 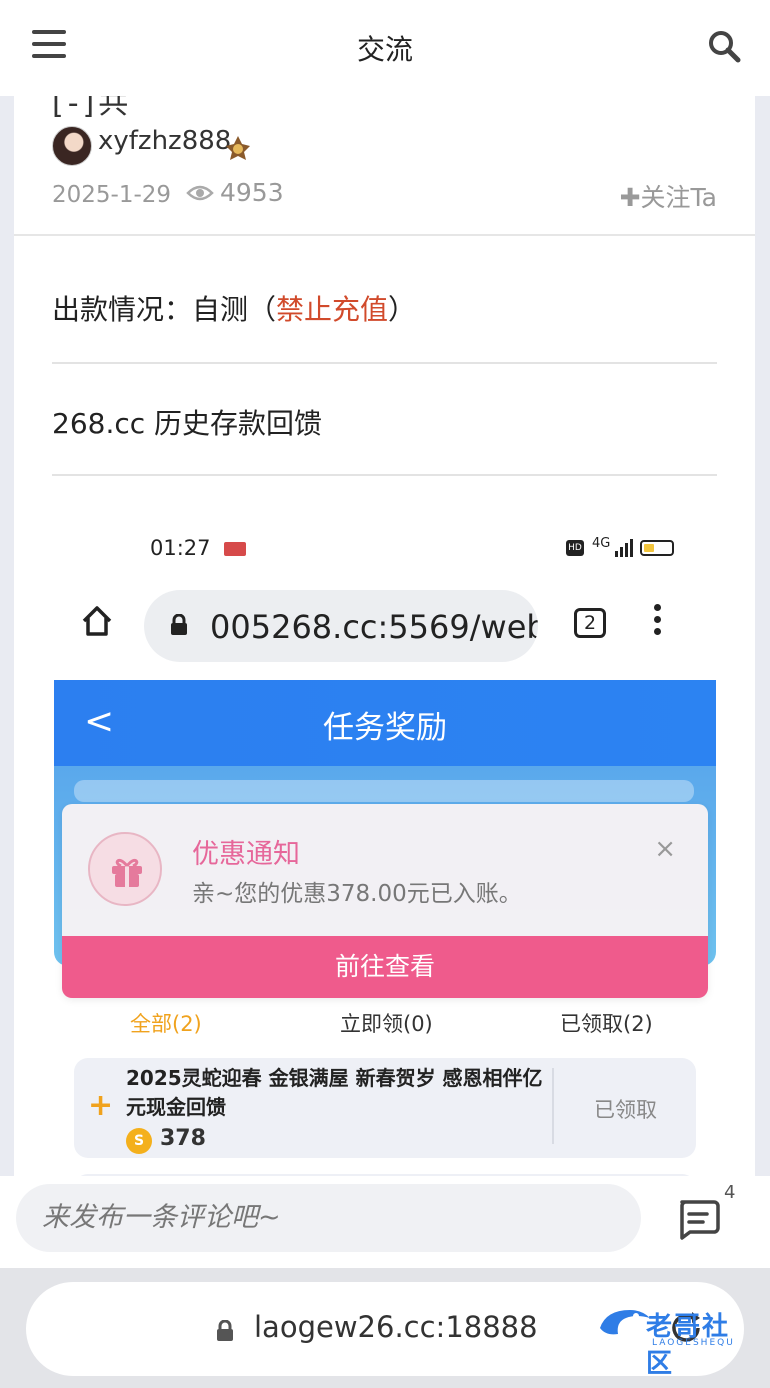 I want to click on post-date: 2025-1-29, so click(x=112, y=195).